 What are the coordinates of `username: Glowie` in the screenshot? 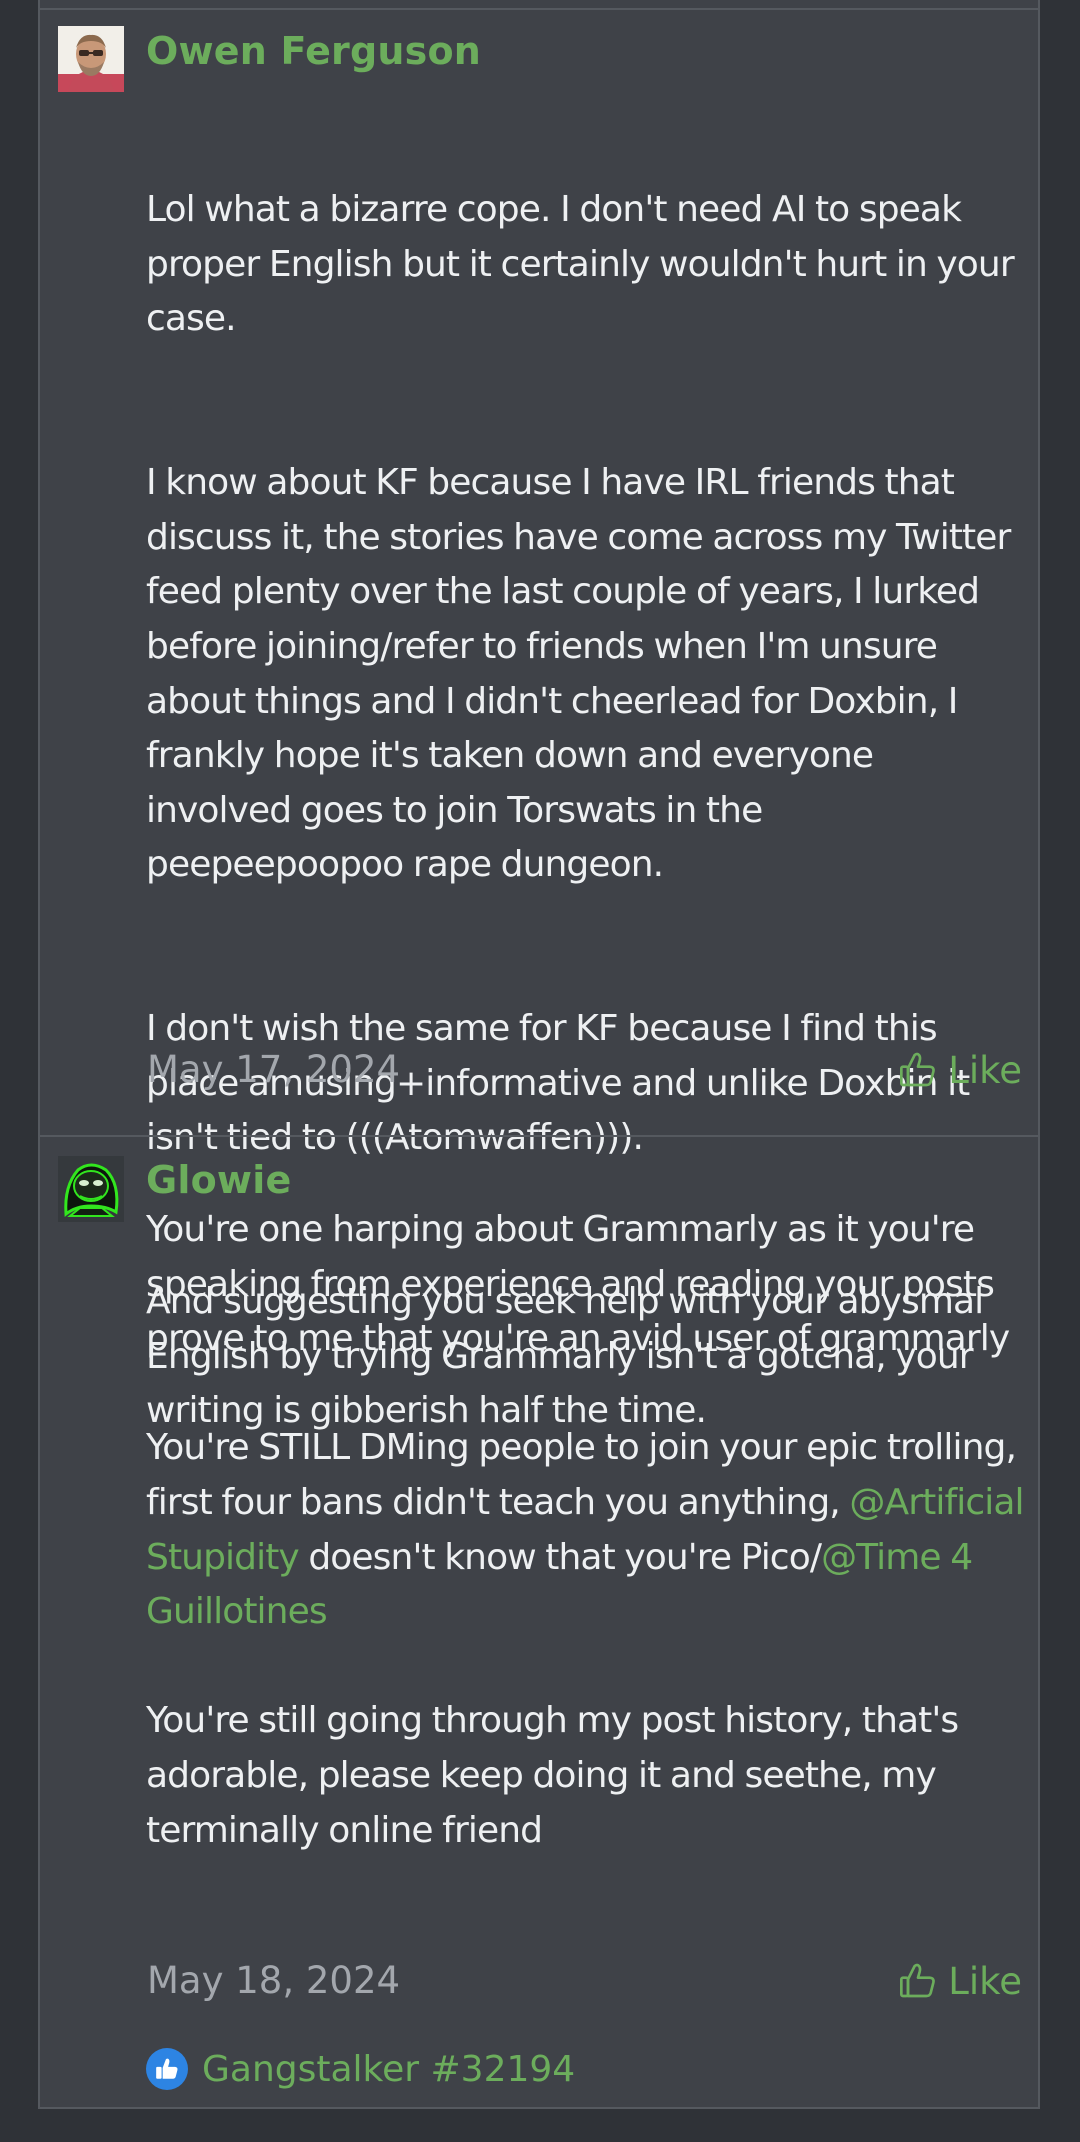 It's located at (585, 1180).